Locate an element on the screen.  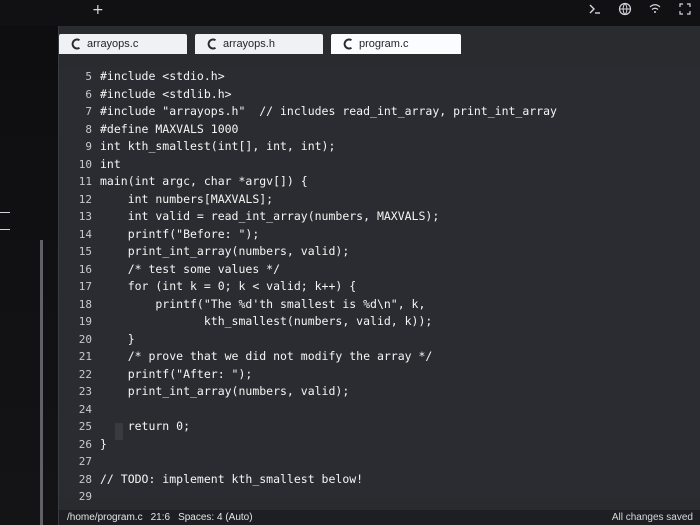
code-line: 29 is located at coordinates (379, 497).